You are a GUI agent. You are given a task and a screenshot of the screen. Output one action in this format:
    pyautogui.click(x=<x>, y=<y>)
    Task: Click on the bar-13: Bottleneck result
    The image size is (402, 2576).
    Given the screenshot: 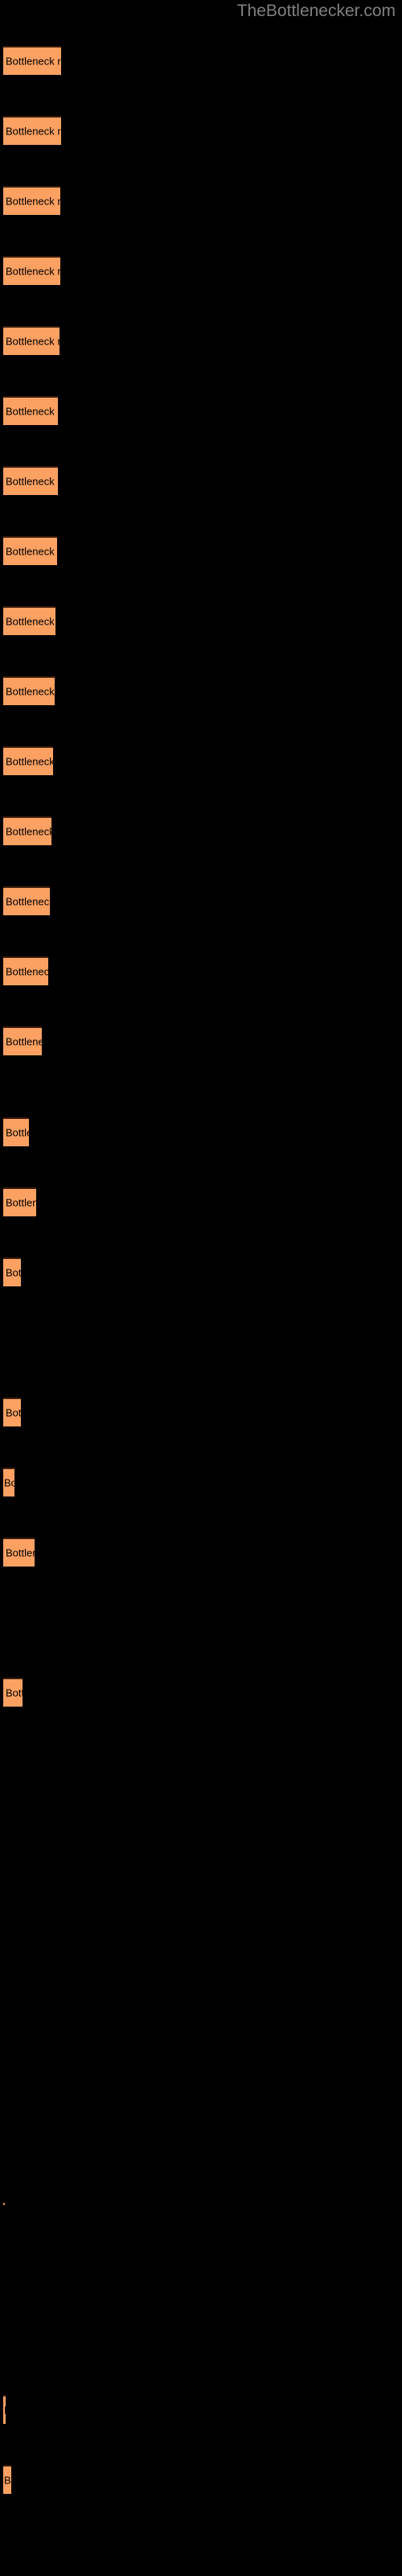 What is the action you would take?
    pyautogui.click(x=26, y=900)
    